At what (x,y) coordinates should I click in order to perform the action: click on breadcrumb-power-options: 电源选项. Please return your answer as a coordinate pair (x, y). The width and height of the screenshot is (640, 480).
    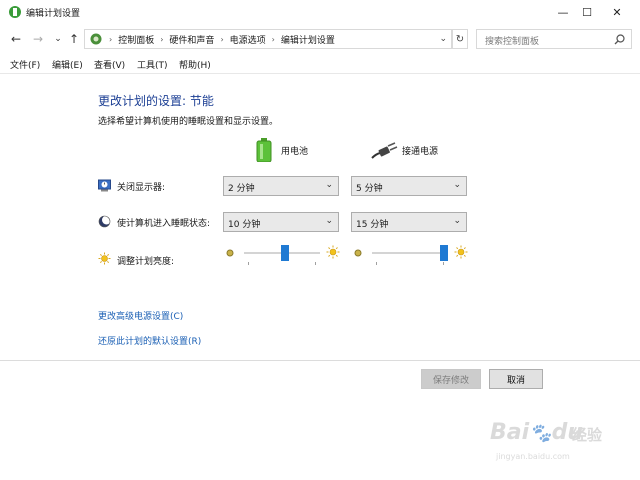
    Looking at the image, I should click on (248, 39).